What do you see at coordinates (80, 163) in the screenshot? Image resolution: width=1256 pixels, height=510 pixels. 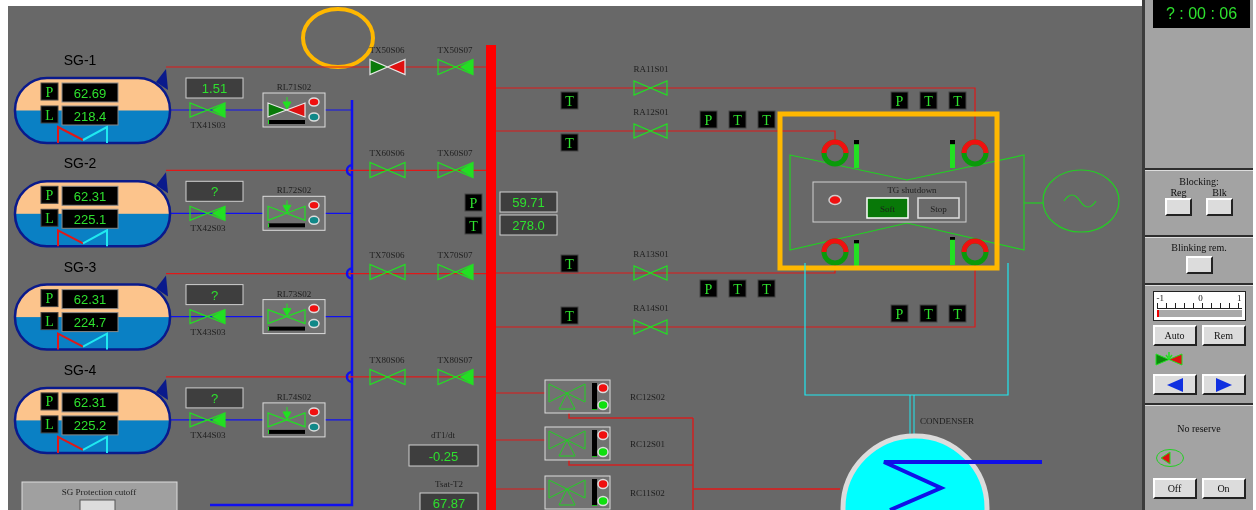 I see `steam-generator-label: SG-2` at bounding box center [80, 163].